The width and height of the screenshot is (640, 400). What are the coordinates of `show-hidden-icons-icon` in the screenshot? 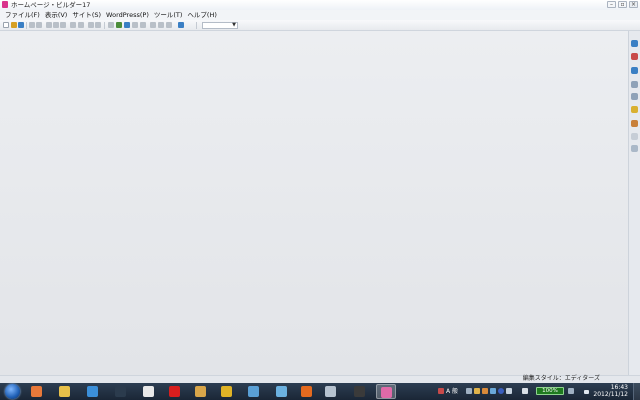 It's located at (586, 392).